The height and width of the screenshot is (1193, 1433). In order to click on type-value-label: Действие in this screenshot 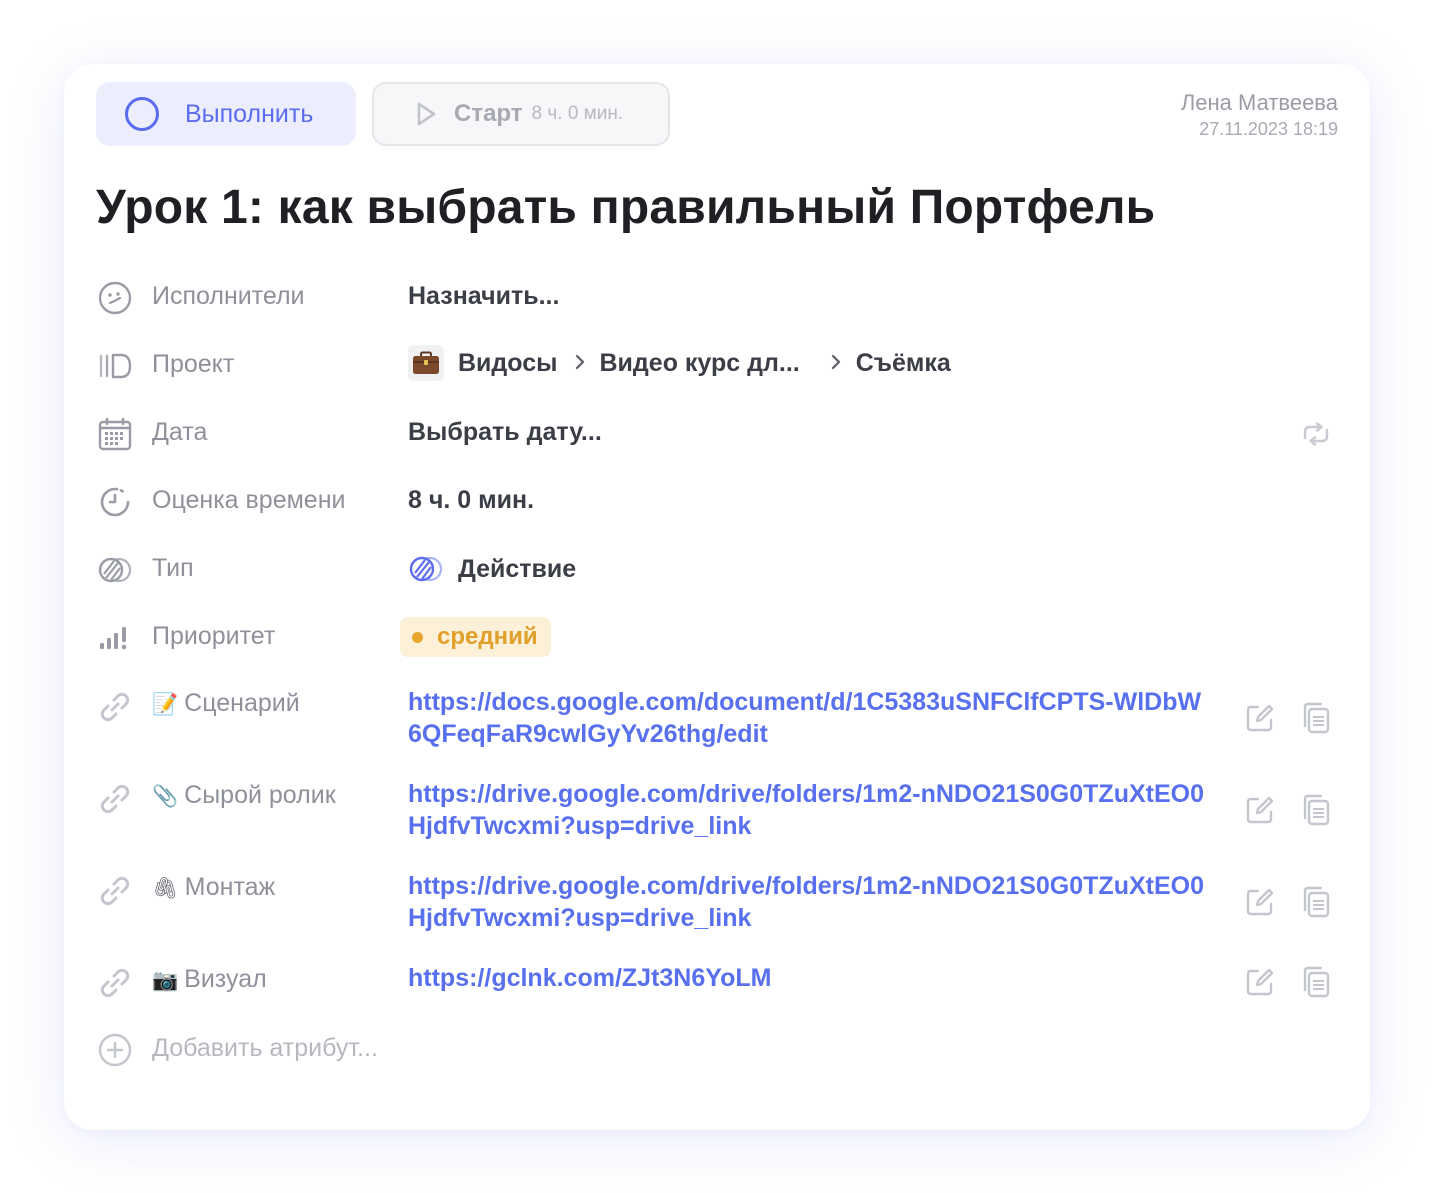, I will do `click(517, 568)`.